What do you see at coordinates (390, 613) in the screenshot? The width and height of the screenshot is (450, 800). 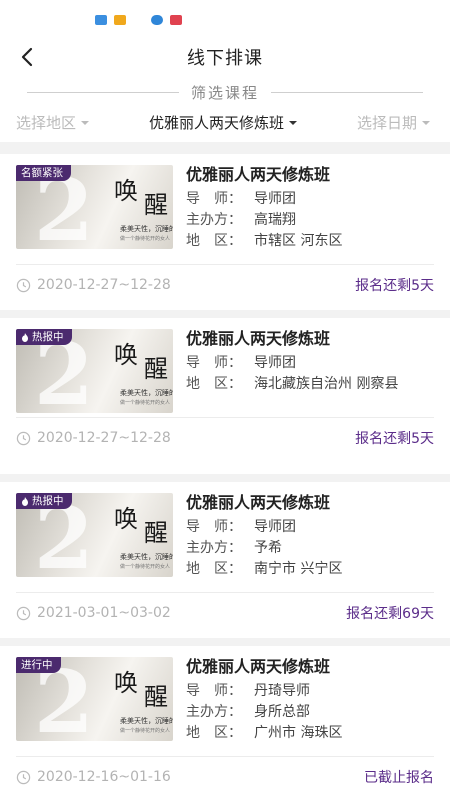 I see `enroll-status: 报名还剩69天` at bounding box center [390, 613].